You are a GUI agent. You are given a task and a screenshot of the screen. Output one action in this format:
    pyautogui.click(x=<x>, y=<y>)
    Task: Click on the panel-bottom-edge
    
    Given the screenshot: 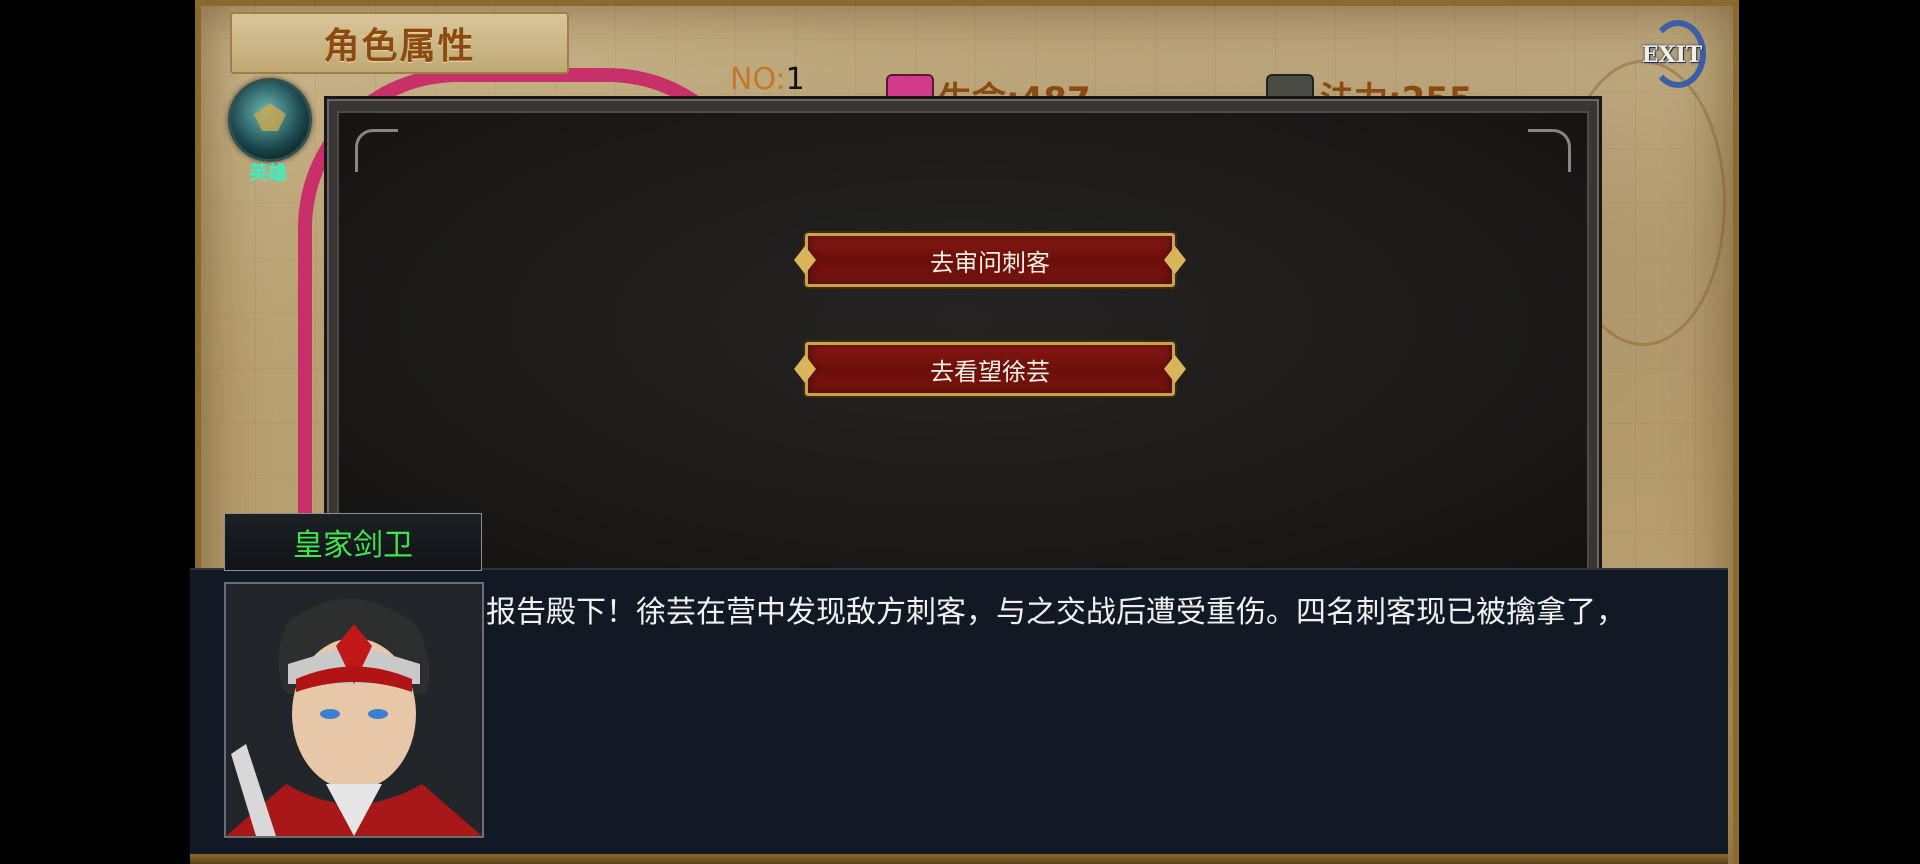 What is the action you would take?
    pyautogui.click(x=959, y=859)
    